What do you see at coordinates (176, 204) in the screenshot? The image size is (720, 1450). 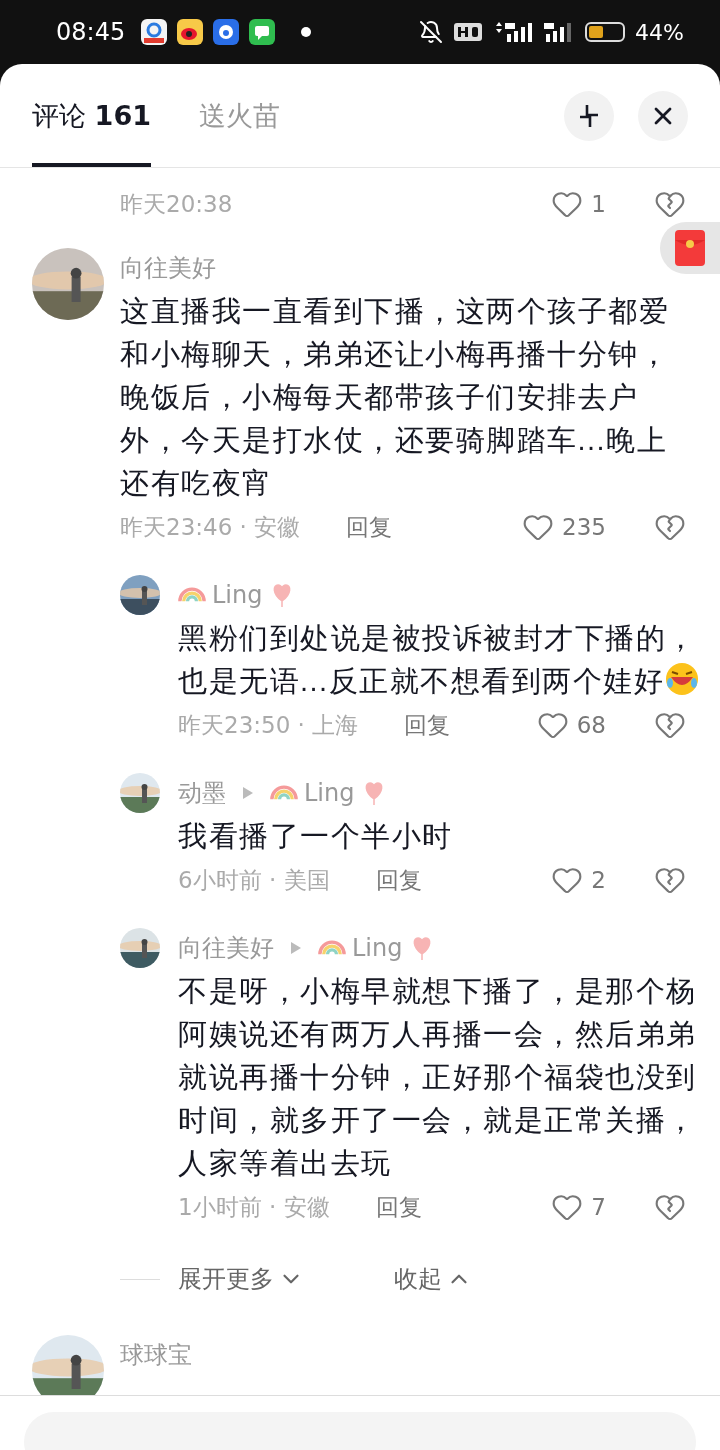 I see `comment-meta: 昨天20:38` at bounding box center [176, 204].